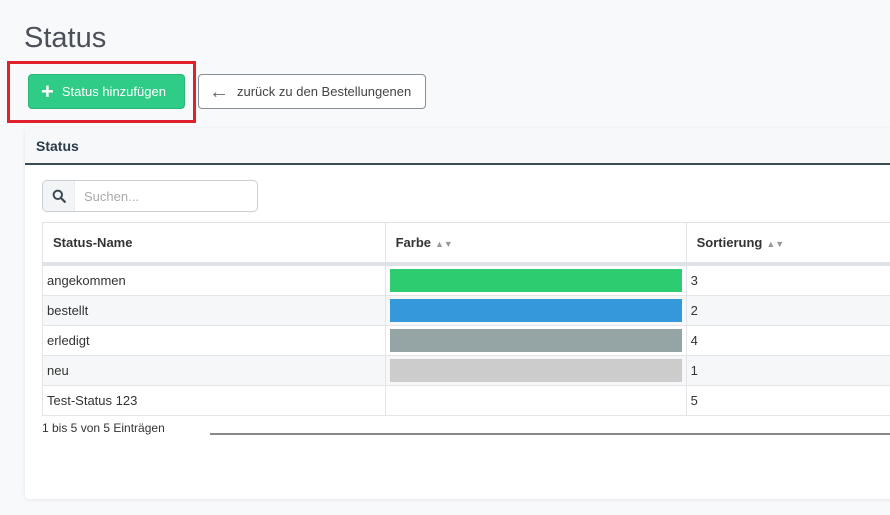 This screenshot has height=515, width=890. I want to click on sort-cell: 5, so click(787, 400).